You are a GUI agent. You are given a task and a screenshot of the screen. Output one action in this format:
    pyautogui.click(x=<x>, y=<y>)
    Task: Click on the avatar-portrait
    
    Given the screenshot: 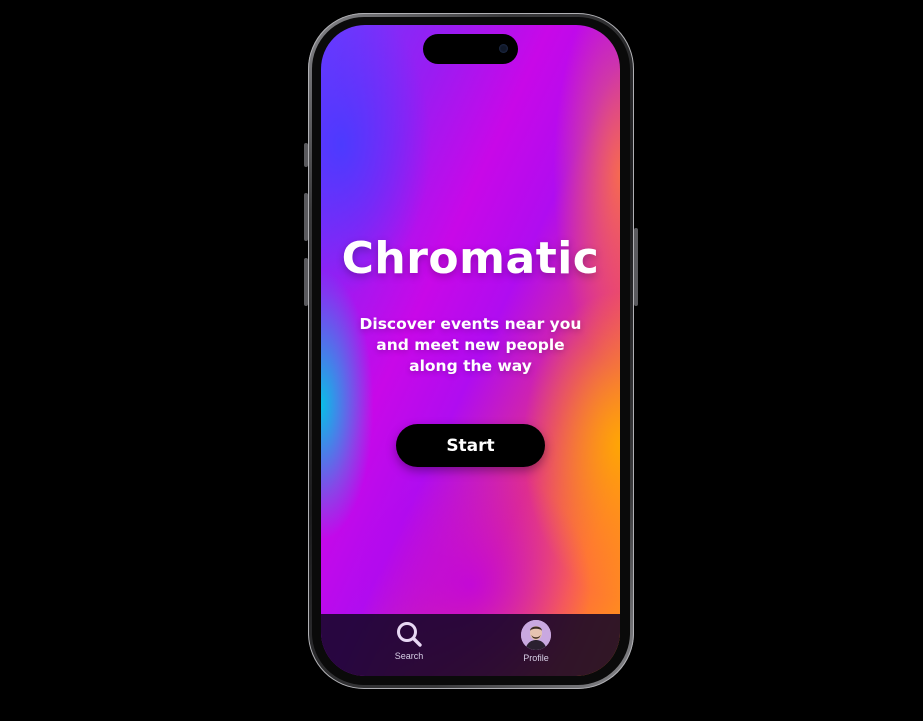 What is the action you would take?
    pyautogui.click(x=536, y=635)
    